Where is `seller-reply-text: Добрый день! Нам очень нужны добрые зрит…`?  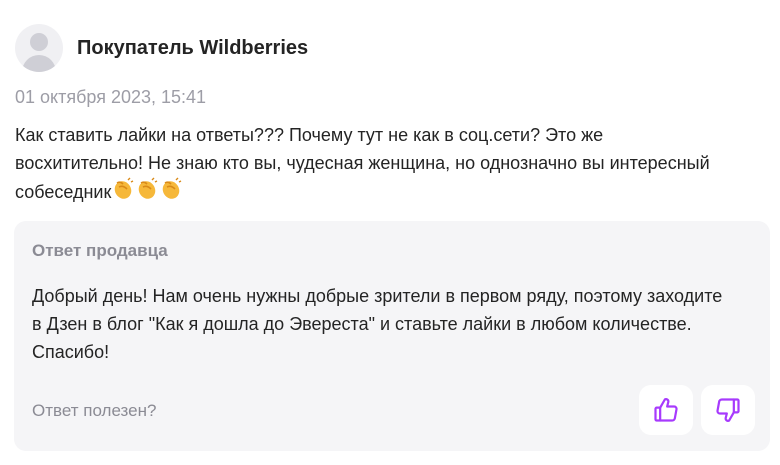
seller-reply-text: Добрый день! Нам очень нужны добрые зрит… is located at coordinates (377, 324).